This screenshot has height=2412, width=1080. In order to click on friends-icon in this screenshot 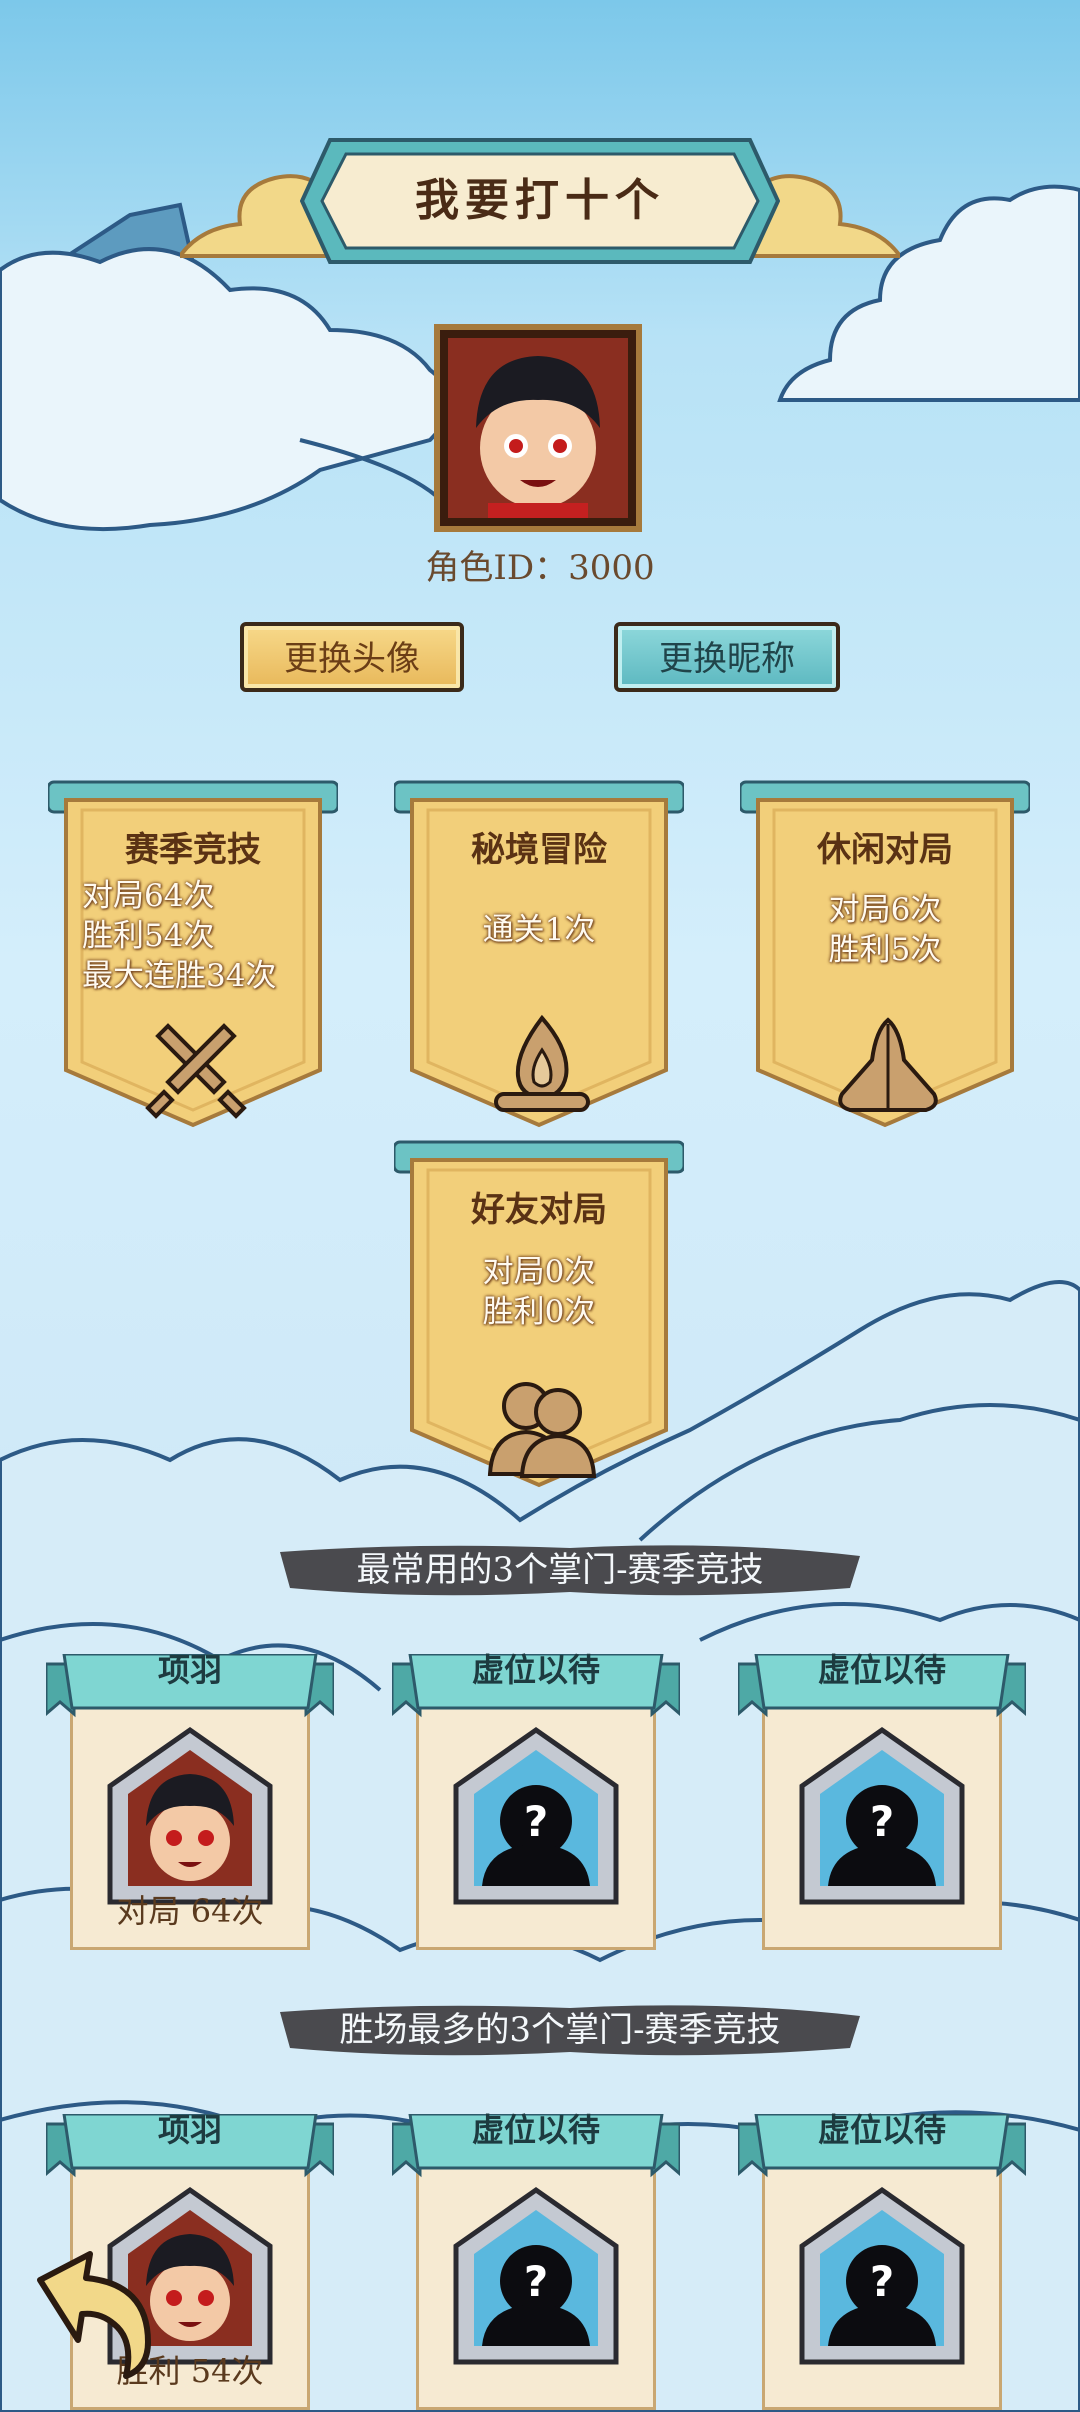, I will do `click(542, 1430)`.